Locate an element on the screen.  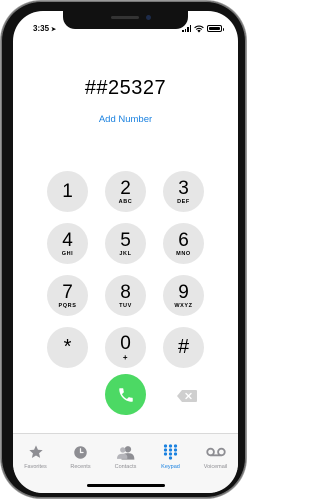
tab-label: Favorites is located at coordinates (35, 467).